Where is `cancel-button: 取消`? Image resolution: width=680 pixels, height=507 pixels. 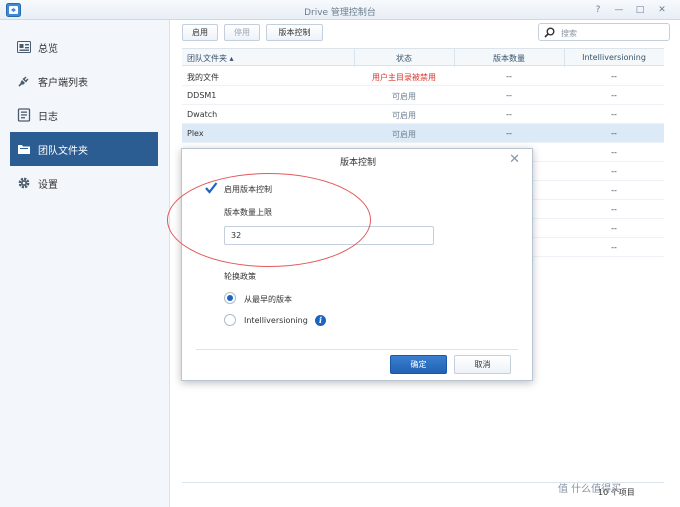
cancel-button: 取消 is located at coordinates (482, 364).